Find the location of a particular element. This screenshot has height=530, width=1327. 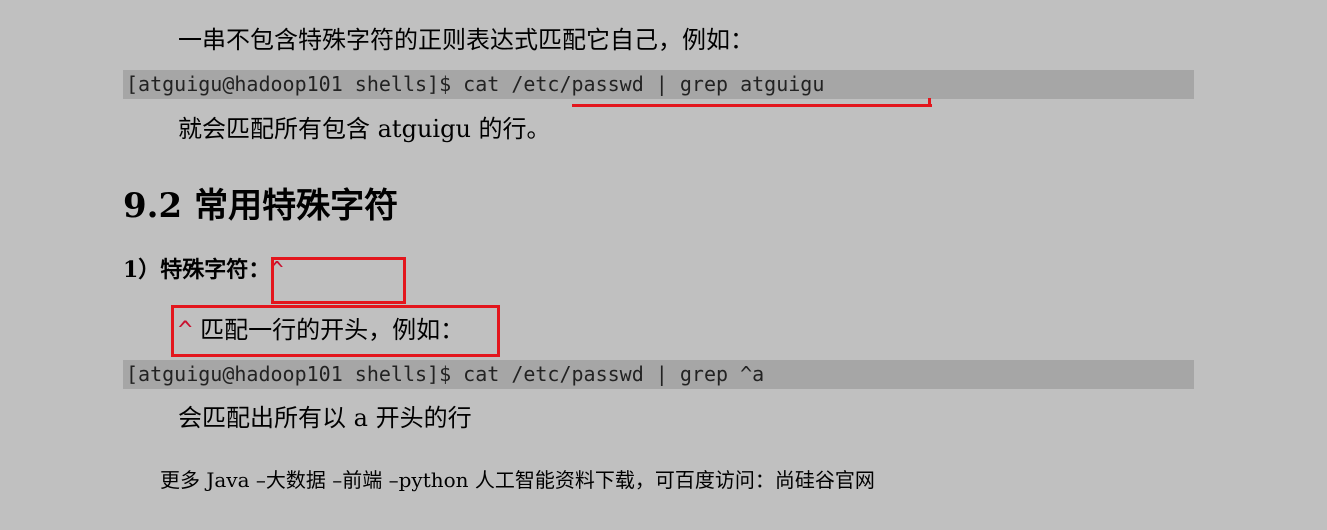

section-number: 9.2 is located at coordinates (153, 206).